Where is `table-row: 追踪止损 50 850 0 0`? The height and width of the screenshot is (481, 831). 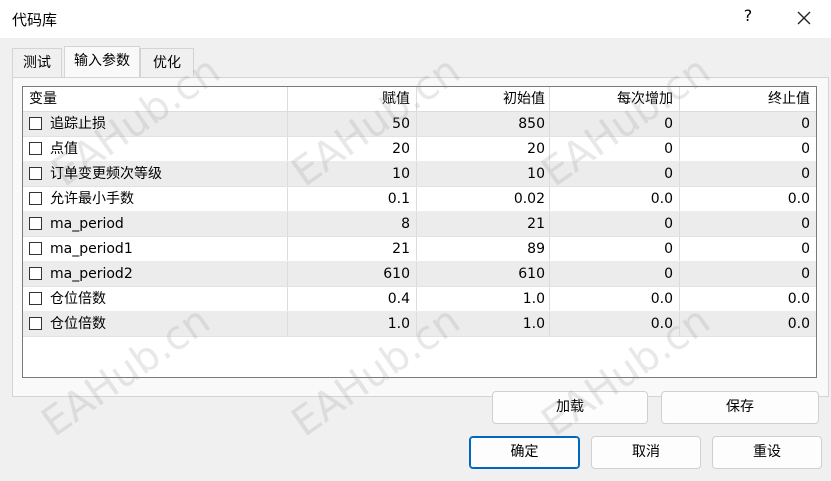 table-row: 追踪止损 50 850 0 0 is located at coordinates (419, 124).